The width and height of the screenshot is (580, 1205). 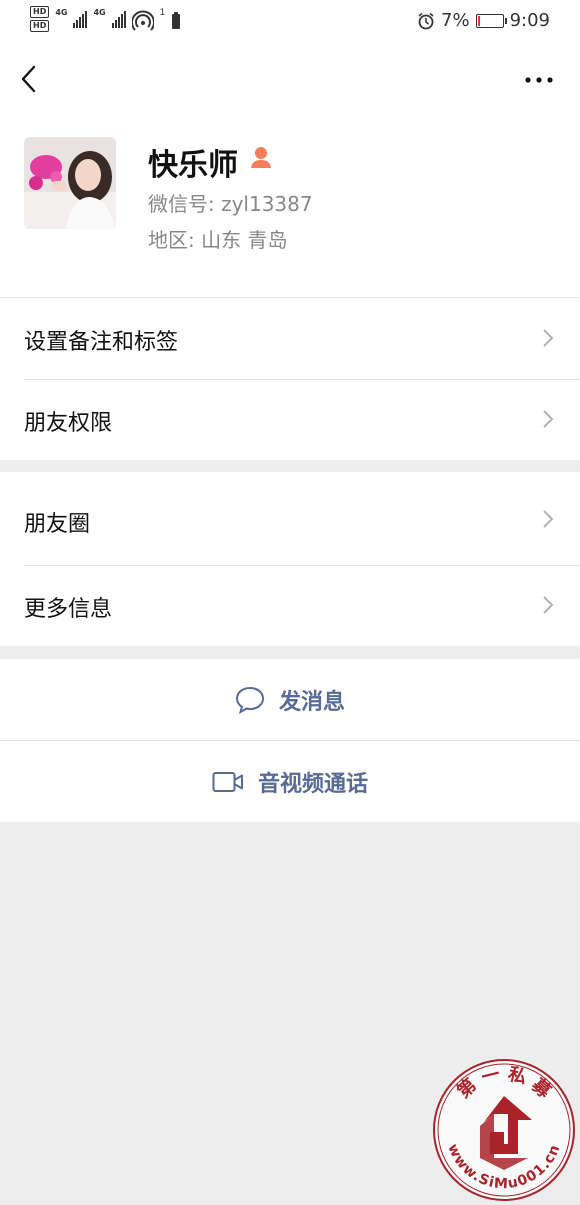 I want to click on video-call-button: 音视频通话, so click(x=290, y=781).